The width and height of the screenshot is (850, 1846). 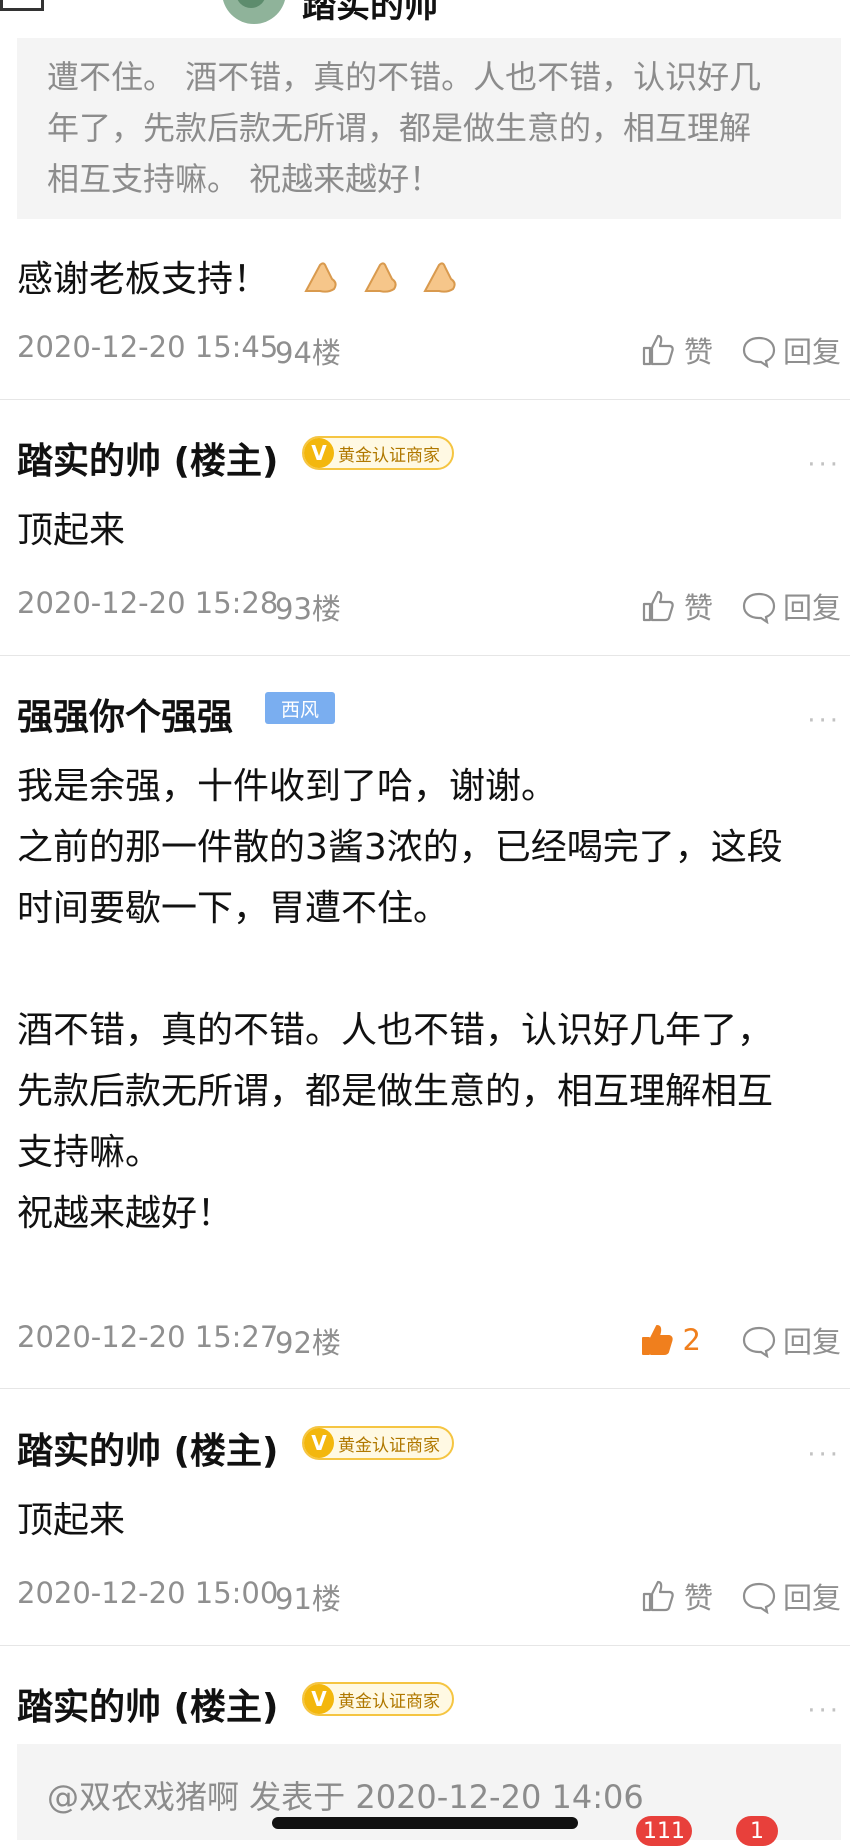 What do you see at coordinates (425, 1823) in the screenshot?
I see `home-indicator` at bounding box center [425, 1823].